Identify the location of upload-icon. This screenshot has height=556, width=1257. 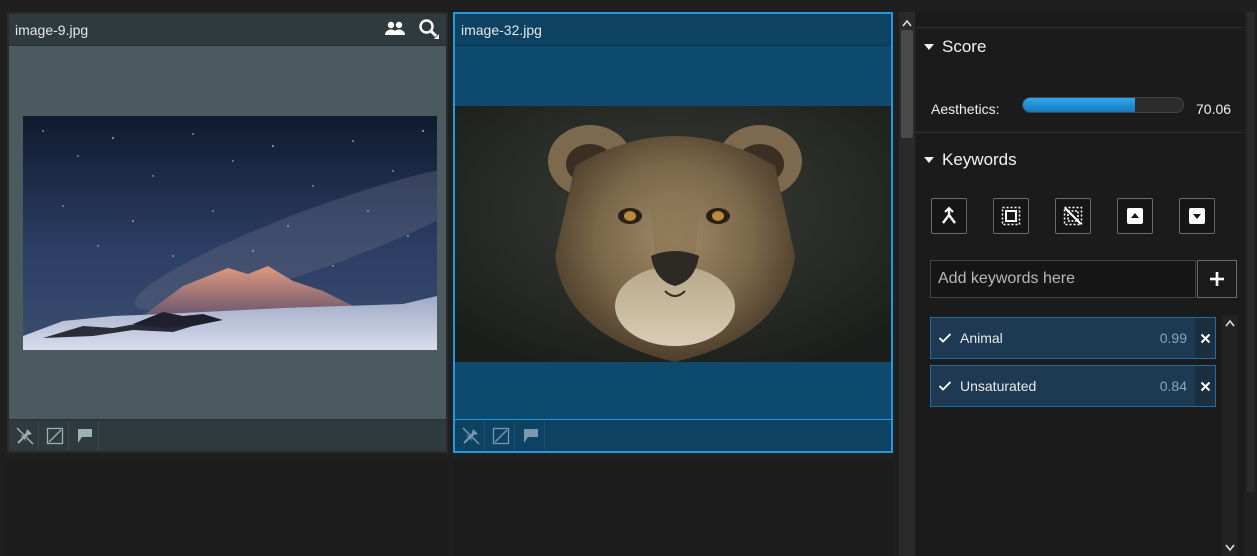
(1135, 216).